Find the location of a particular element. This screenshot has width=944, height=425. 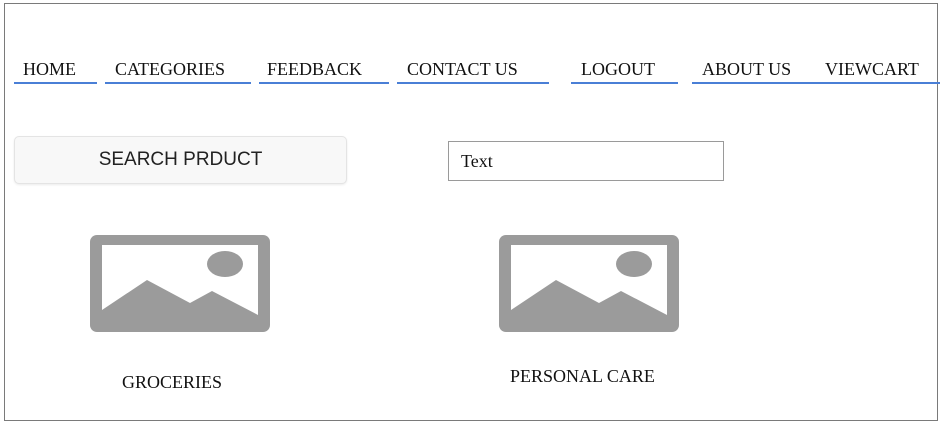

nav-contact-us: CONTACT US is located at coordinates (473, 70).